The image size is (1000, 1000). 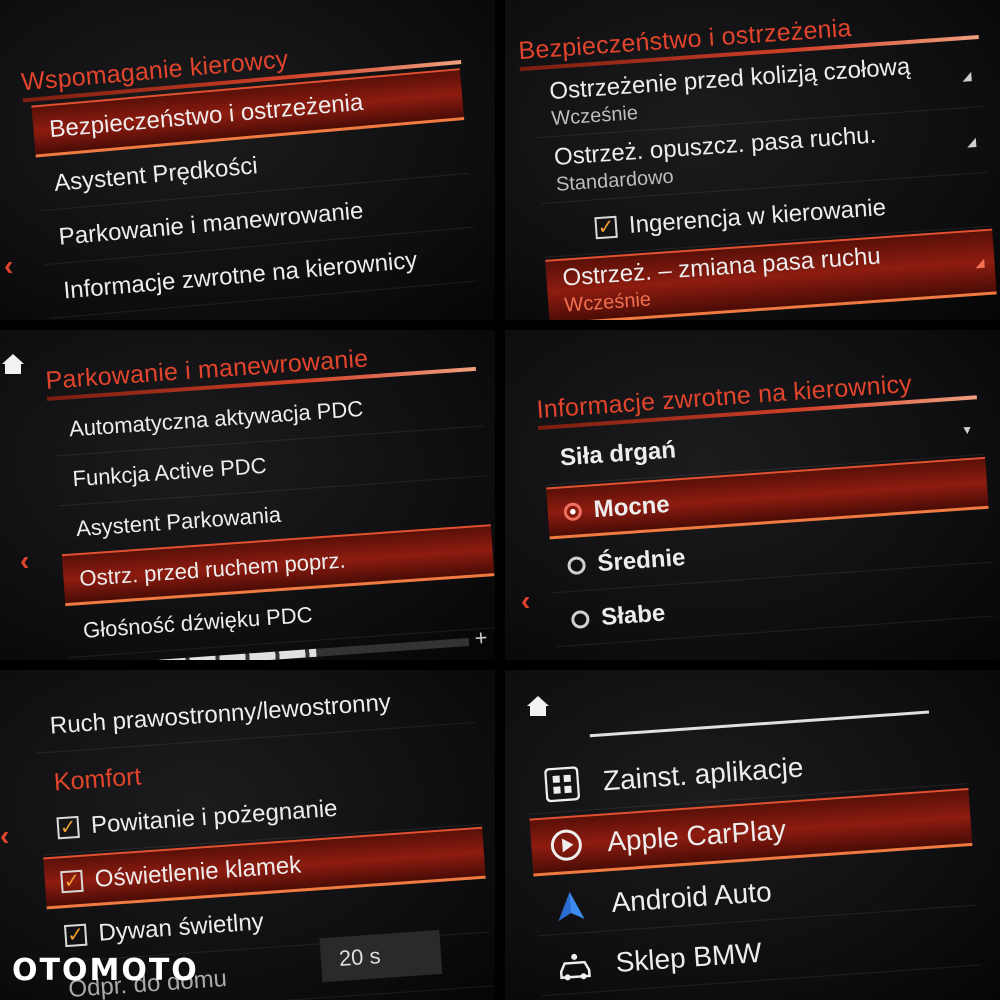 I want to click on option-list: Siła drgań ▼ Mocne Średnie Słabe, so click(x=770, y=531).